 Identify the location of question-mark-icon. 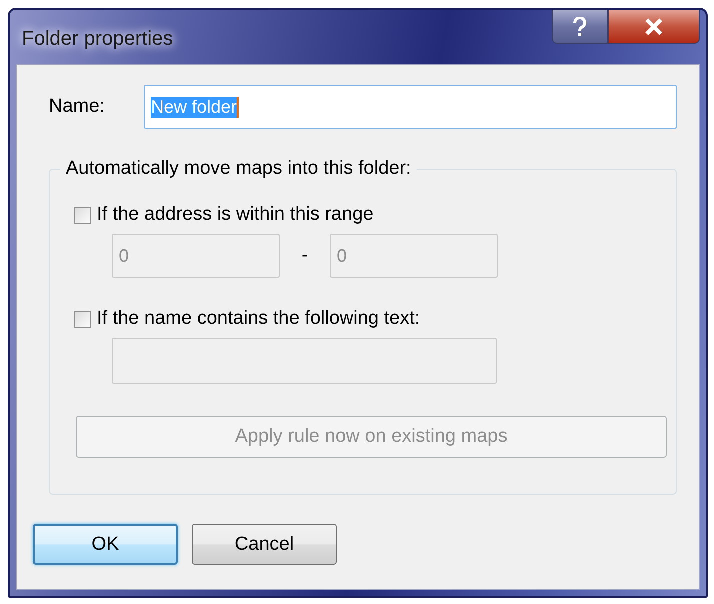
(580, 26).